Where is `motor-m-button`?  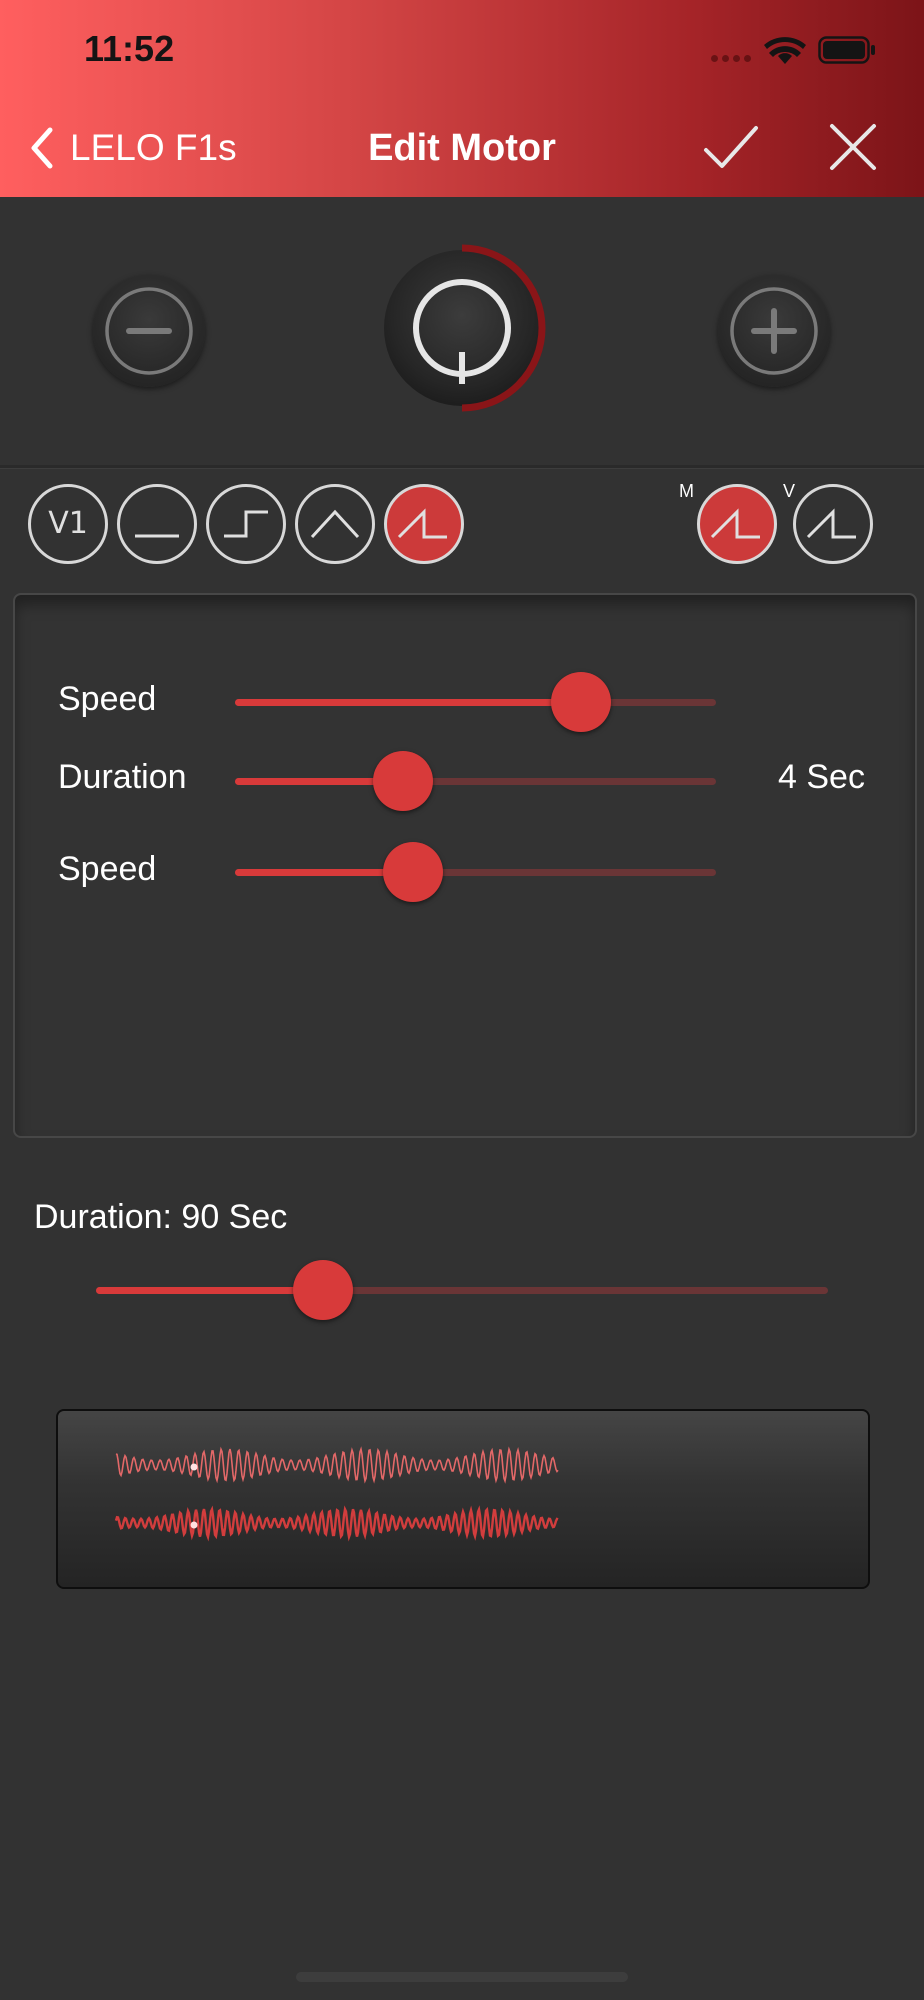
motor-m-button is located at coordinates (737, 524).